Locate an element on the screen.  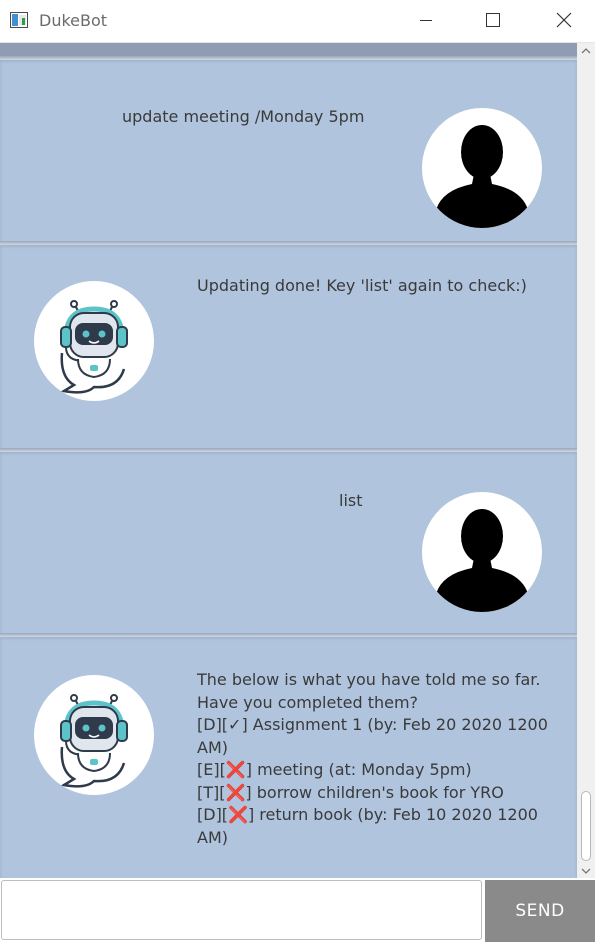
maximize-icon is located at coordinates (493, 20).